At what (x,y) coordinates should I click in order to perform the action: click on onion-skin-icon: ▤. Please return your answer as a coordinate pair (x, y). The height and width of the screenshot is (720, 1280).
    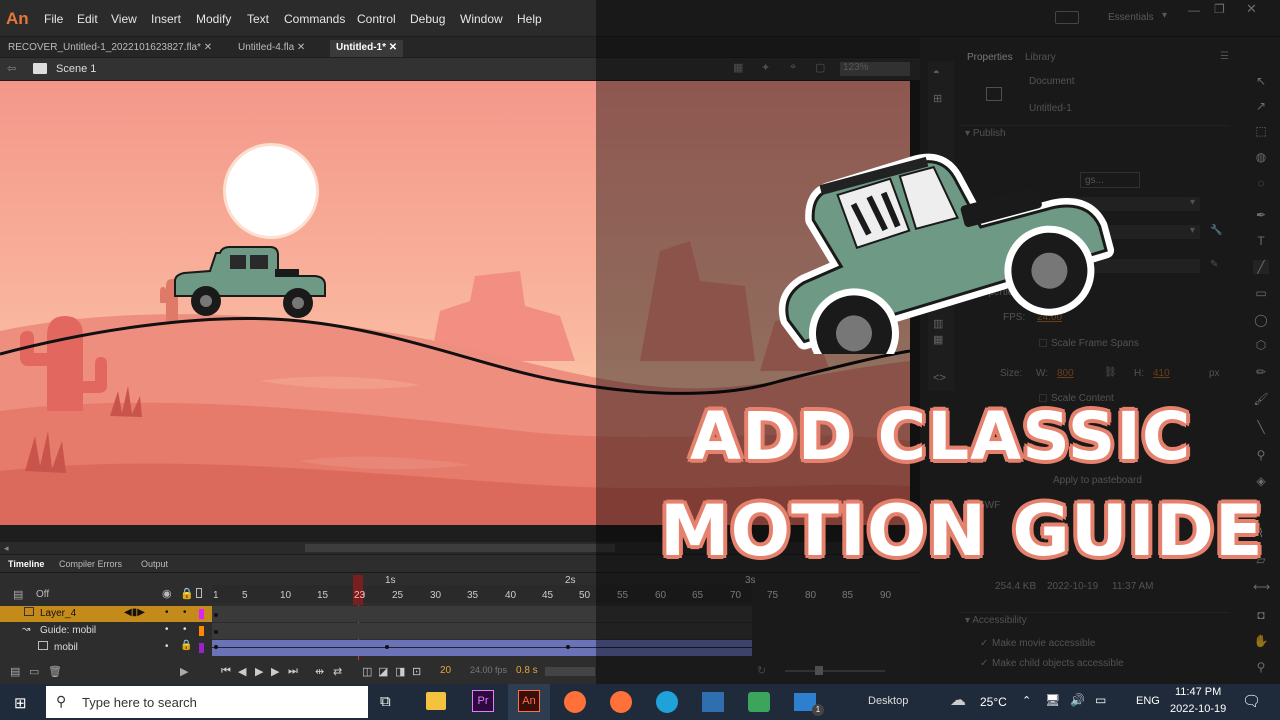
    Looking at the image, I should click on (18, 594).